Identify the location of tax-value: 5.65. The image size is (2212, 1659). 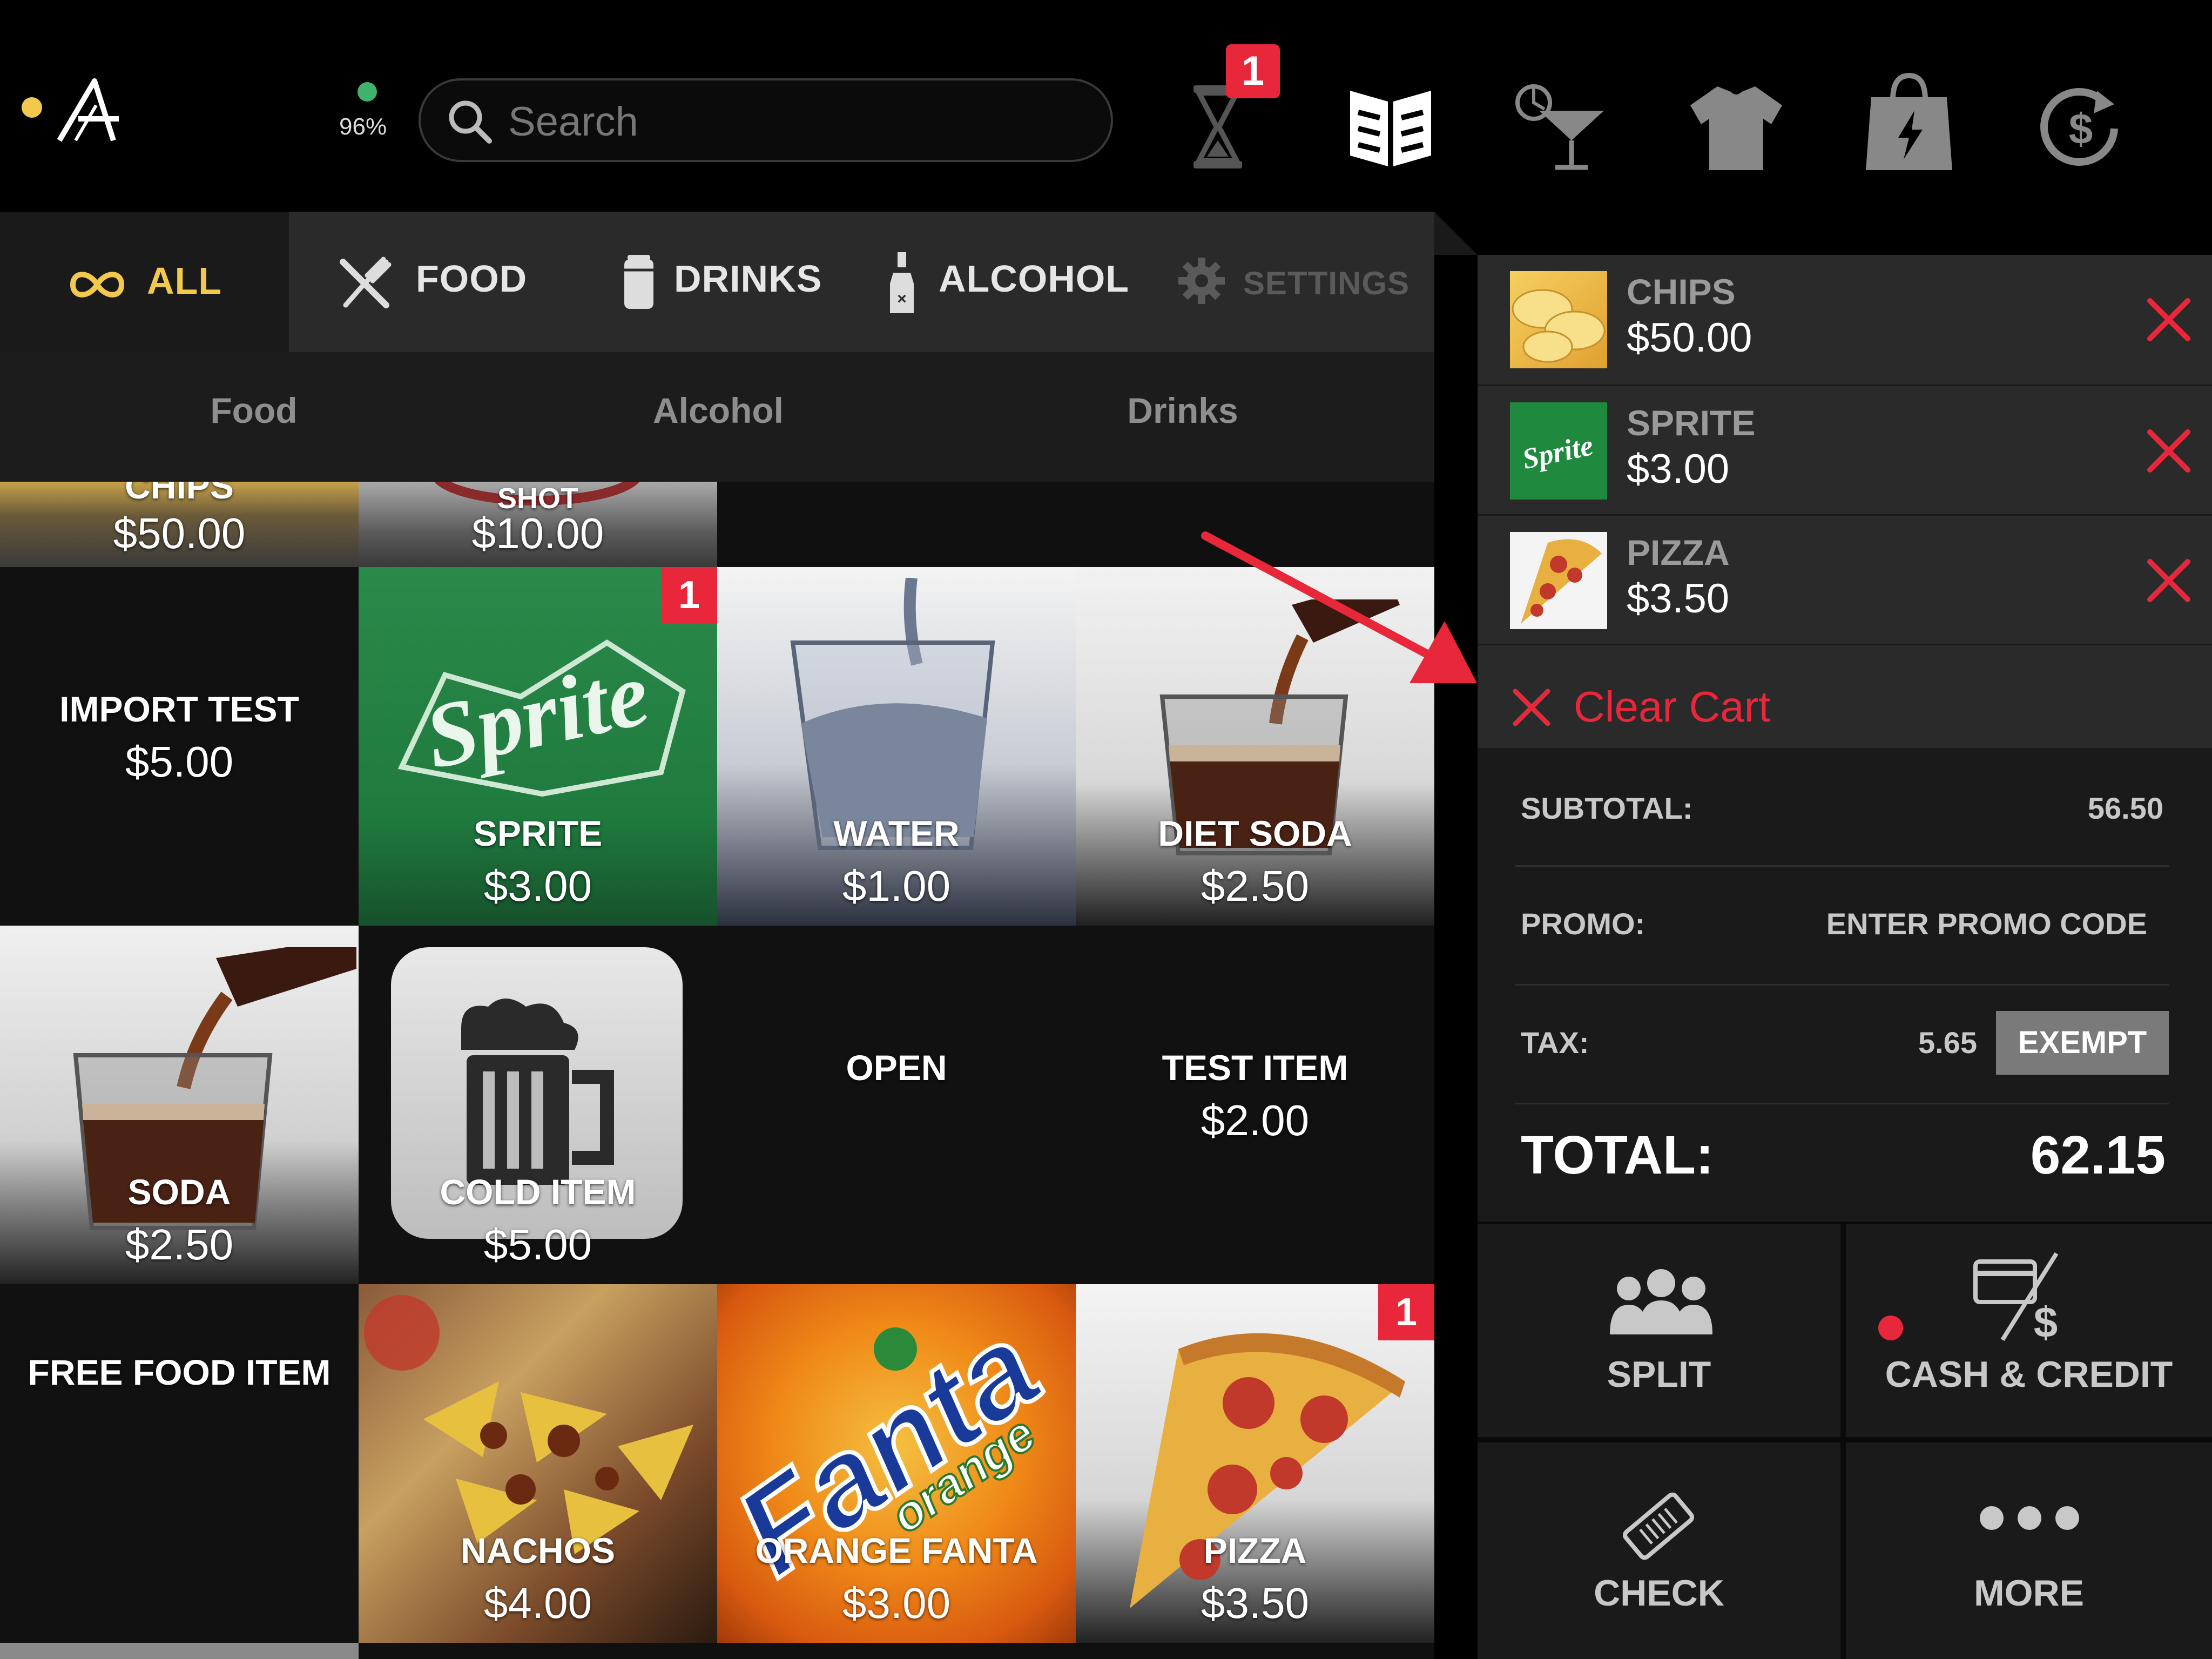
(1947, 1043).